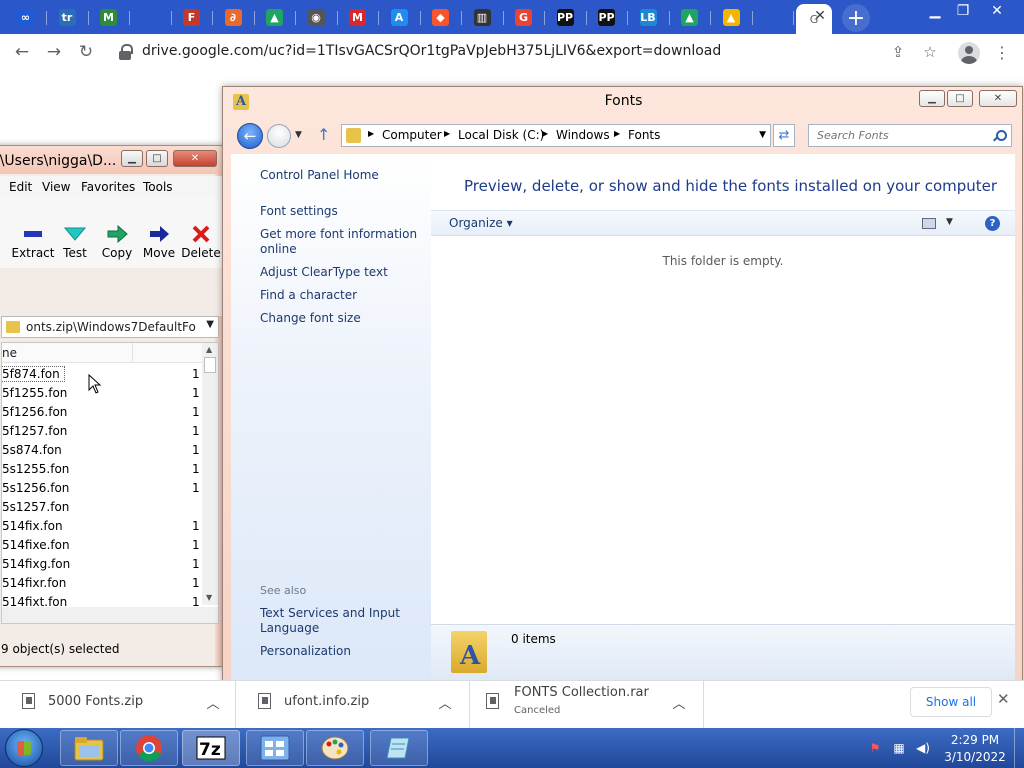 The height and width of the screenshot is (768, 1024). Describe the element at coordinates (587, 705) in the screenshot. I see `download-item: FONTS Collection.rar Canceled ︿` at that location.